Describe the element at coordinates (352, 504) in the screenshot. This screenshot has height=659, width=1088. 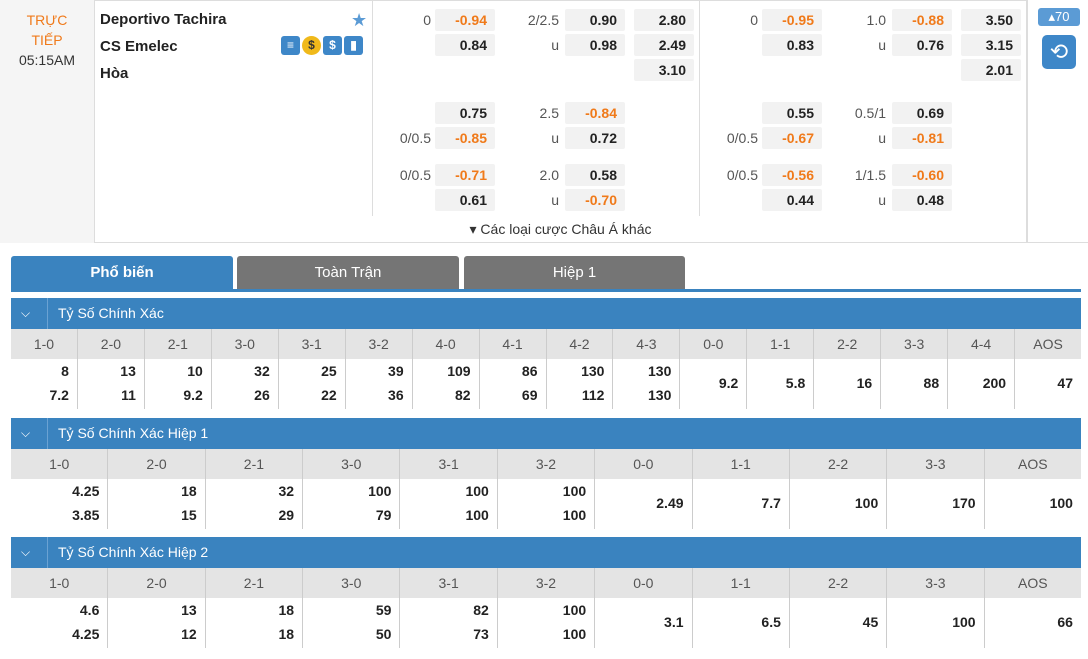
I see `score-odds-cell: 100 79` at that location.